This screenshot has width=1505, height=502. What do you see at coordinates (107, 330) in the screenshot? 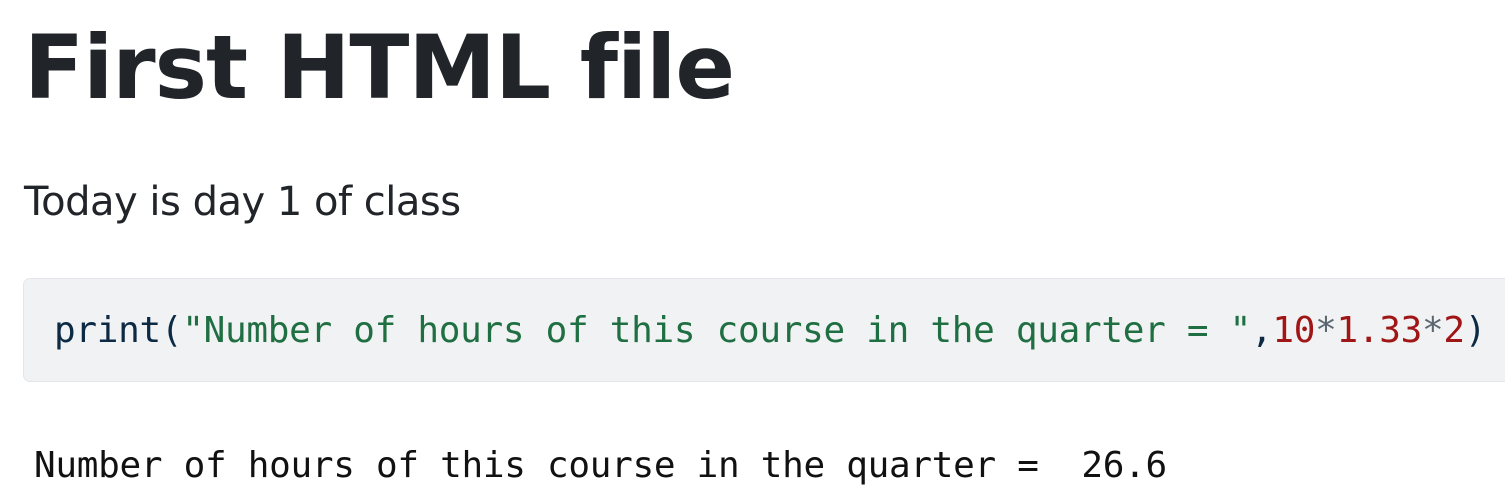
I see `code-function-name: print` at bounding box center [107, 330].